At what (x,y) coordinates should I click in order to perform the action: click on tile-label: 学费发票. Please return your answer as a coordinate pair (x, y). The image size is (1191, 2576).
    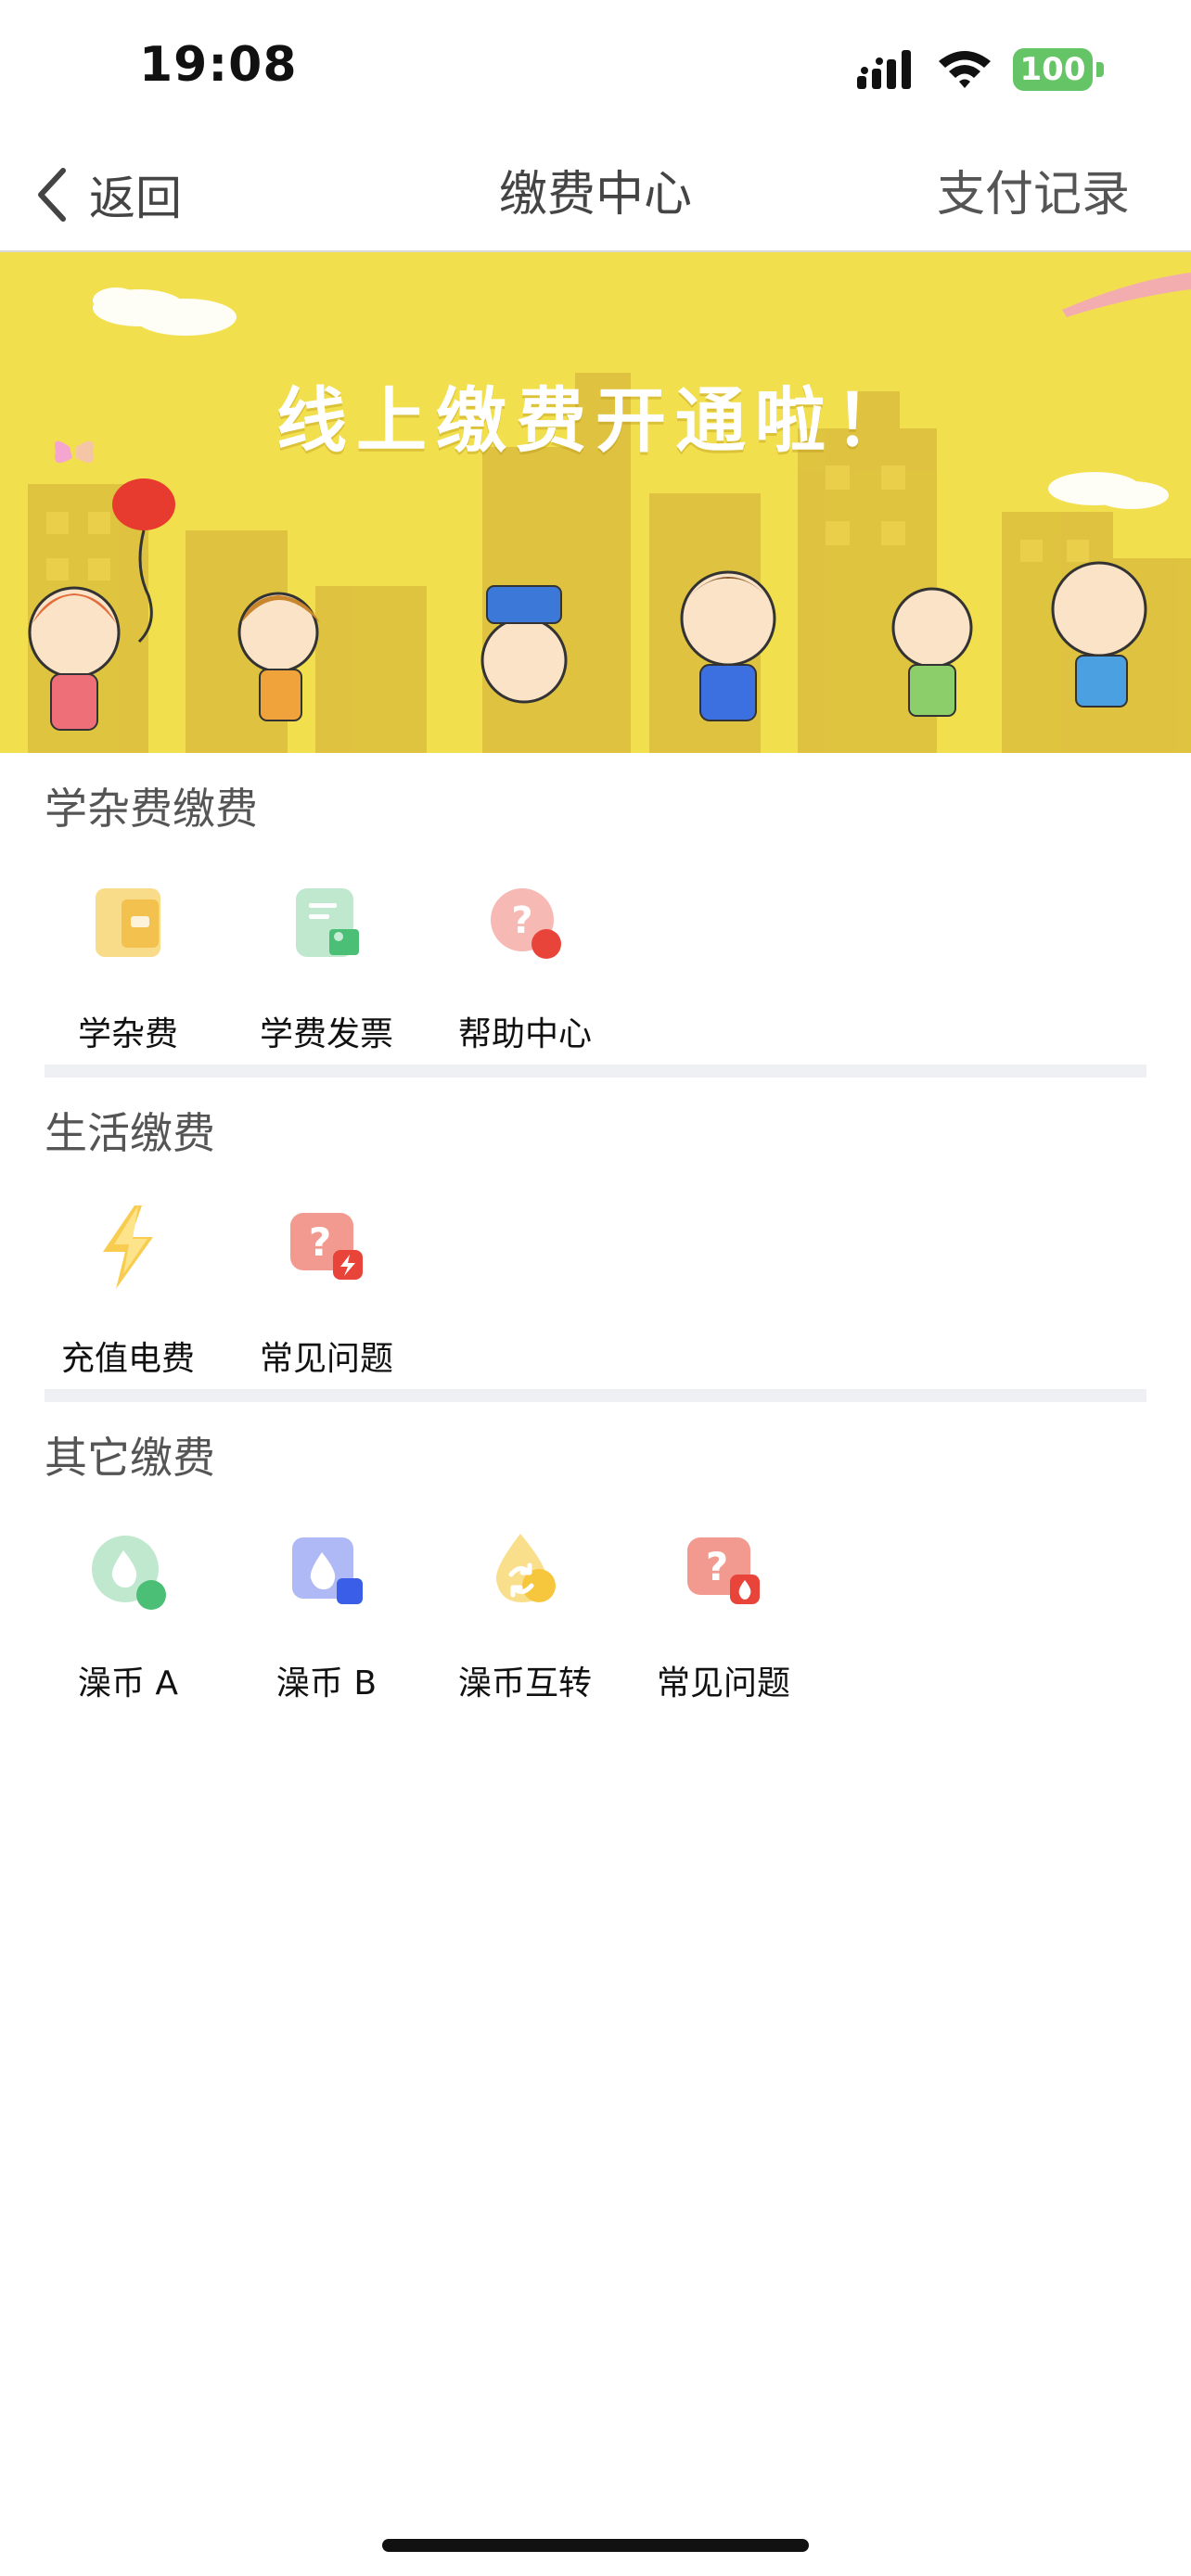
    Looking at the image, I should click on (326, 1034).